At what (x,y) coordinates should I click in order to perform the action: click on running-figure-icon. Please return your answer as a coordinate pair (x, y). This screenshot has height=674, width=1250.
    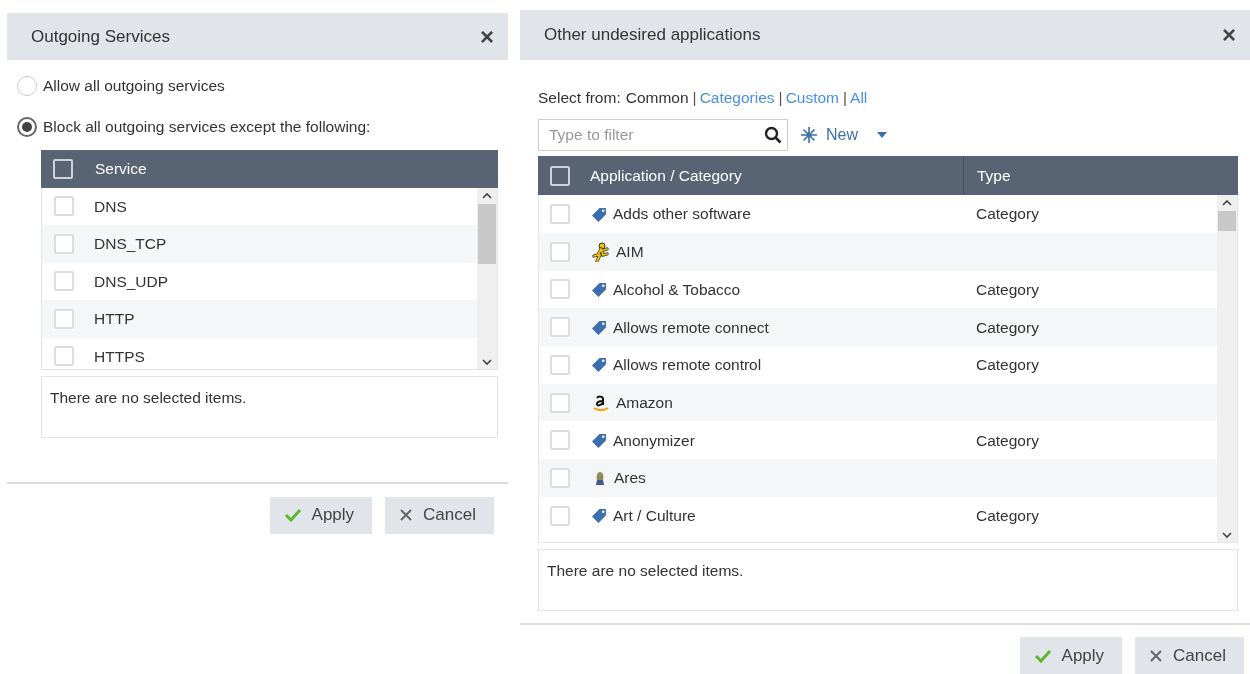
    Looking at the image, I should click on (601, 251).